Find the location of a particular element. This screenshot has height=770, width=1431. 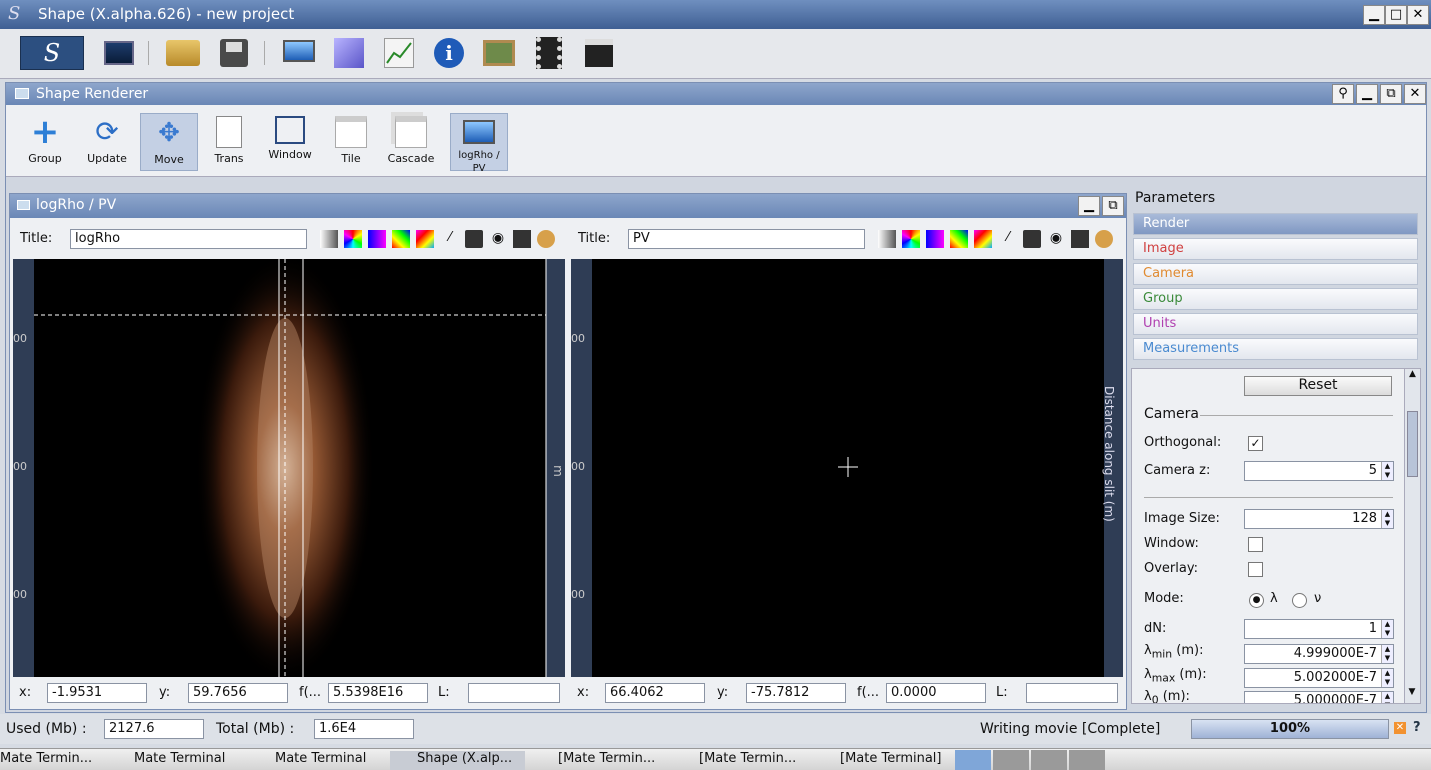

open-folder-icon is located at coordinates (183, 53).